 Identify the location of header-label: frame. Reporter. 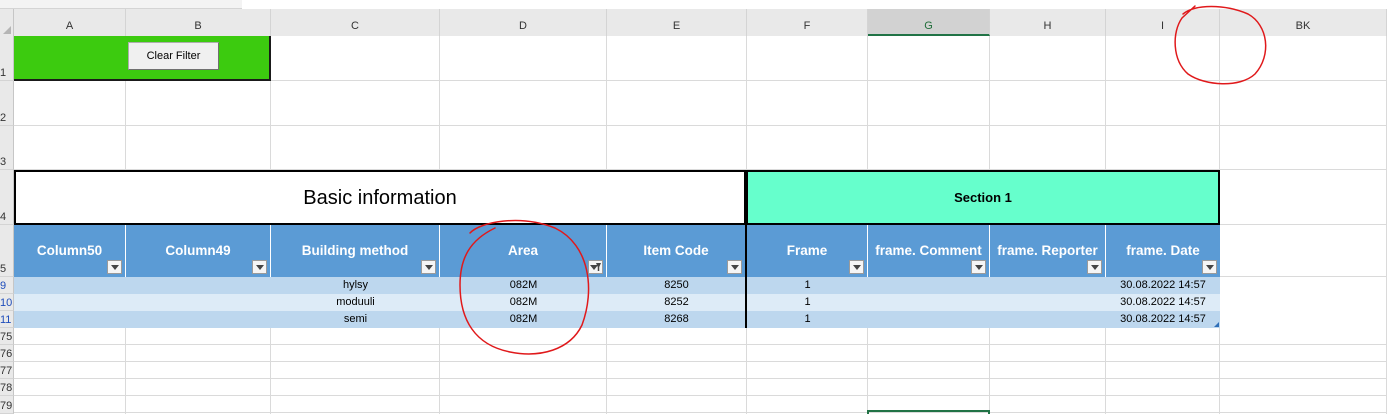
(1047, 250).